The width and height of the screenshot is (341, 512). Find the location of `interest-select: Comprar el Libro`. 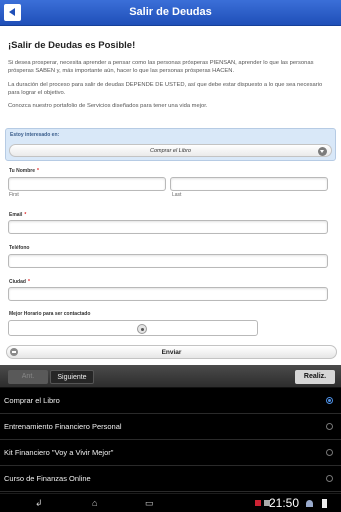

interest-select: Comprar el Libro is located at coordinates (170, 150).